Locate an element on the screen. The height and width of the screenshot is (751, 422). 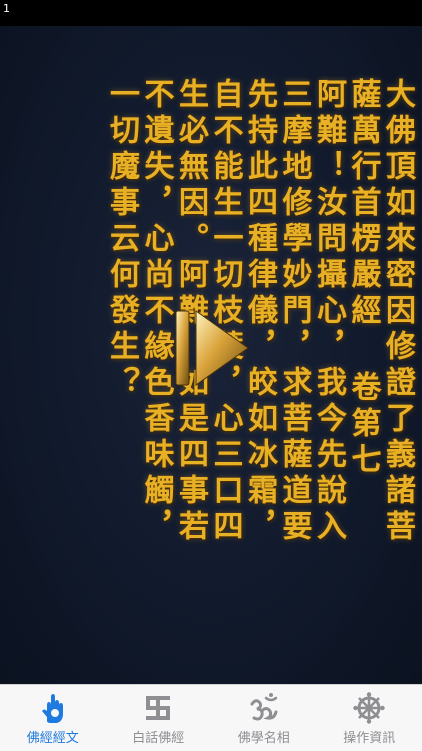
tab-vernacular-sutra: 白話佛經 is located at coordinates (159, 718).